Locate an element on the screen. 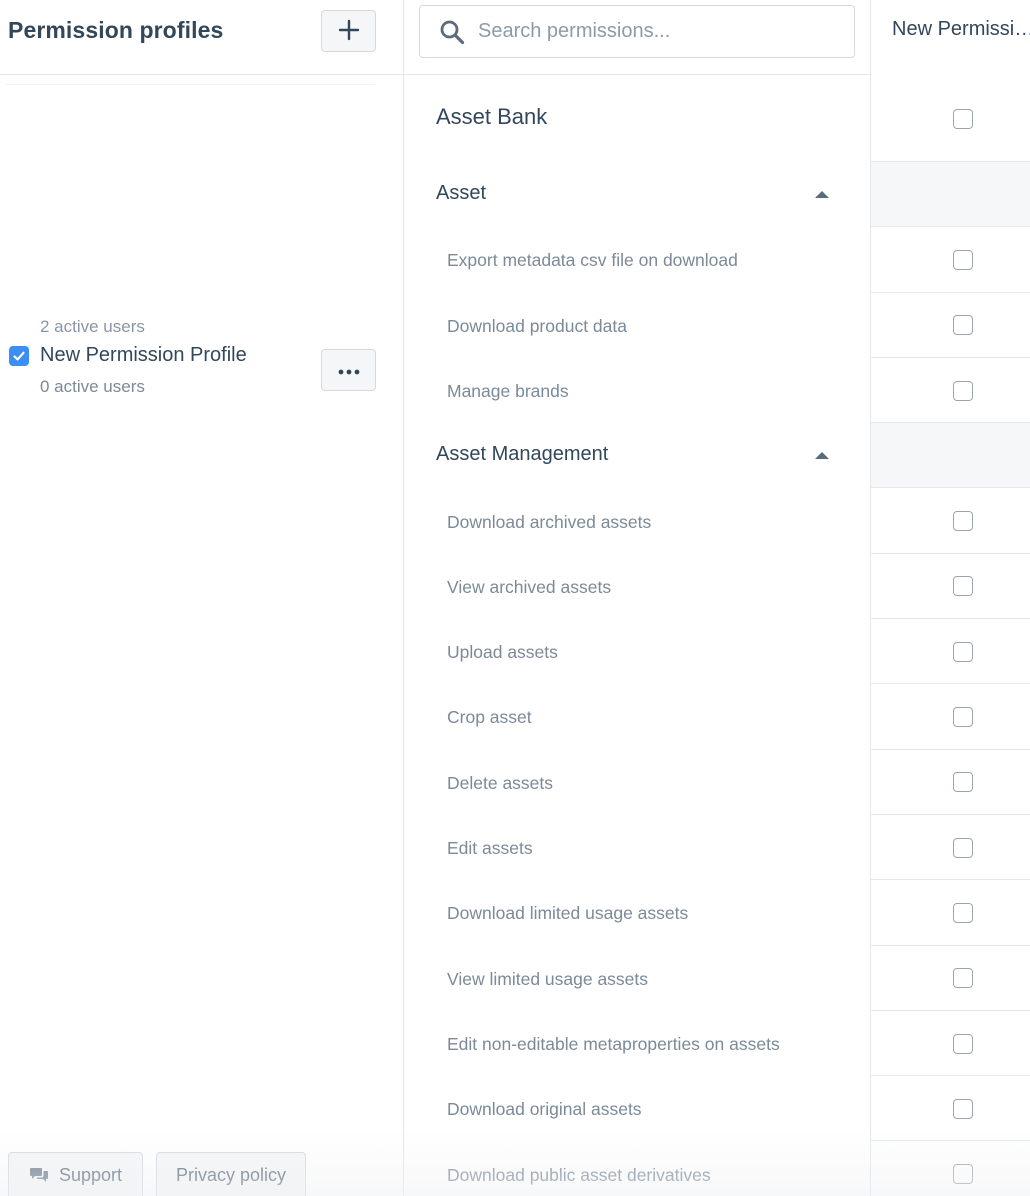 The image size is (1030, 1196). profile-name: New Permission Profile is located at coordinates (143, 355).